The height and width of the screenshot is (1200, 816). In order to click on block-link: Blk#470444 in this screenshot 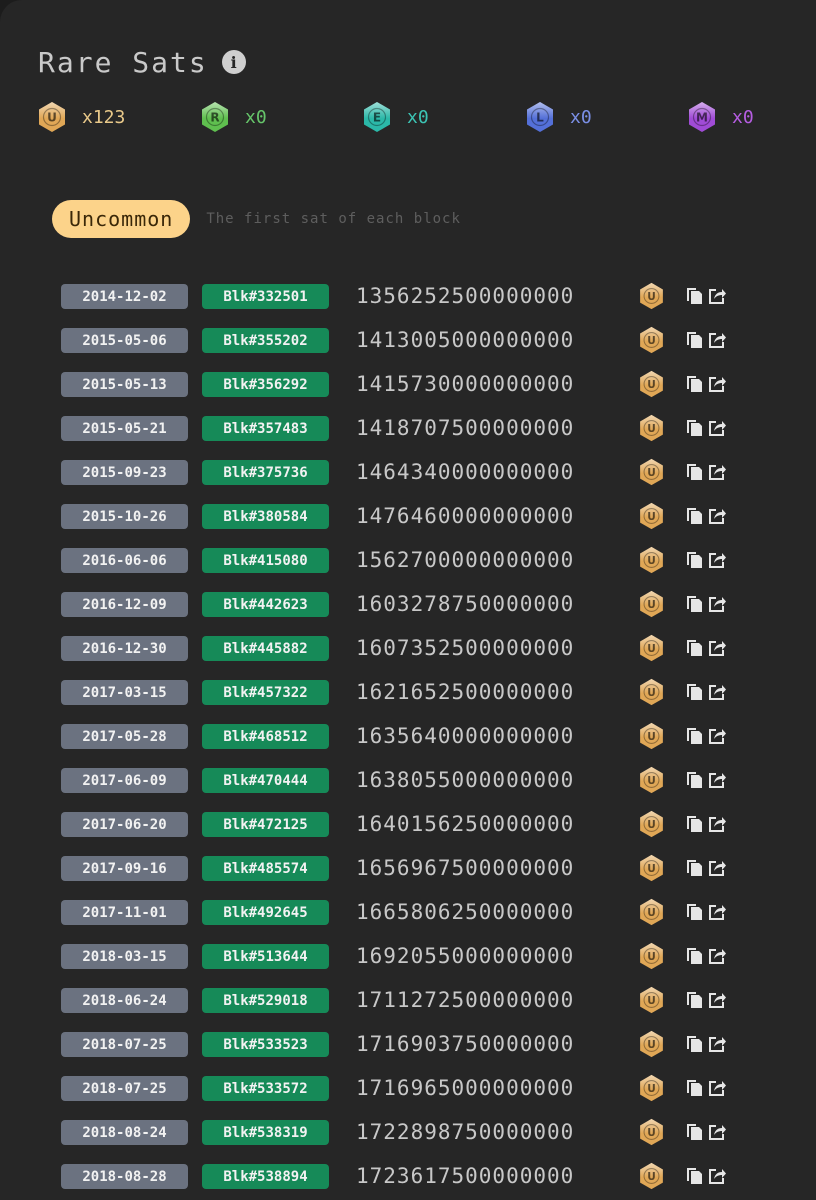, I will do `click(265, 780)`.